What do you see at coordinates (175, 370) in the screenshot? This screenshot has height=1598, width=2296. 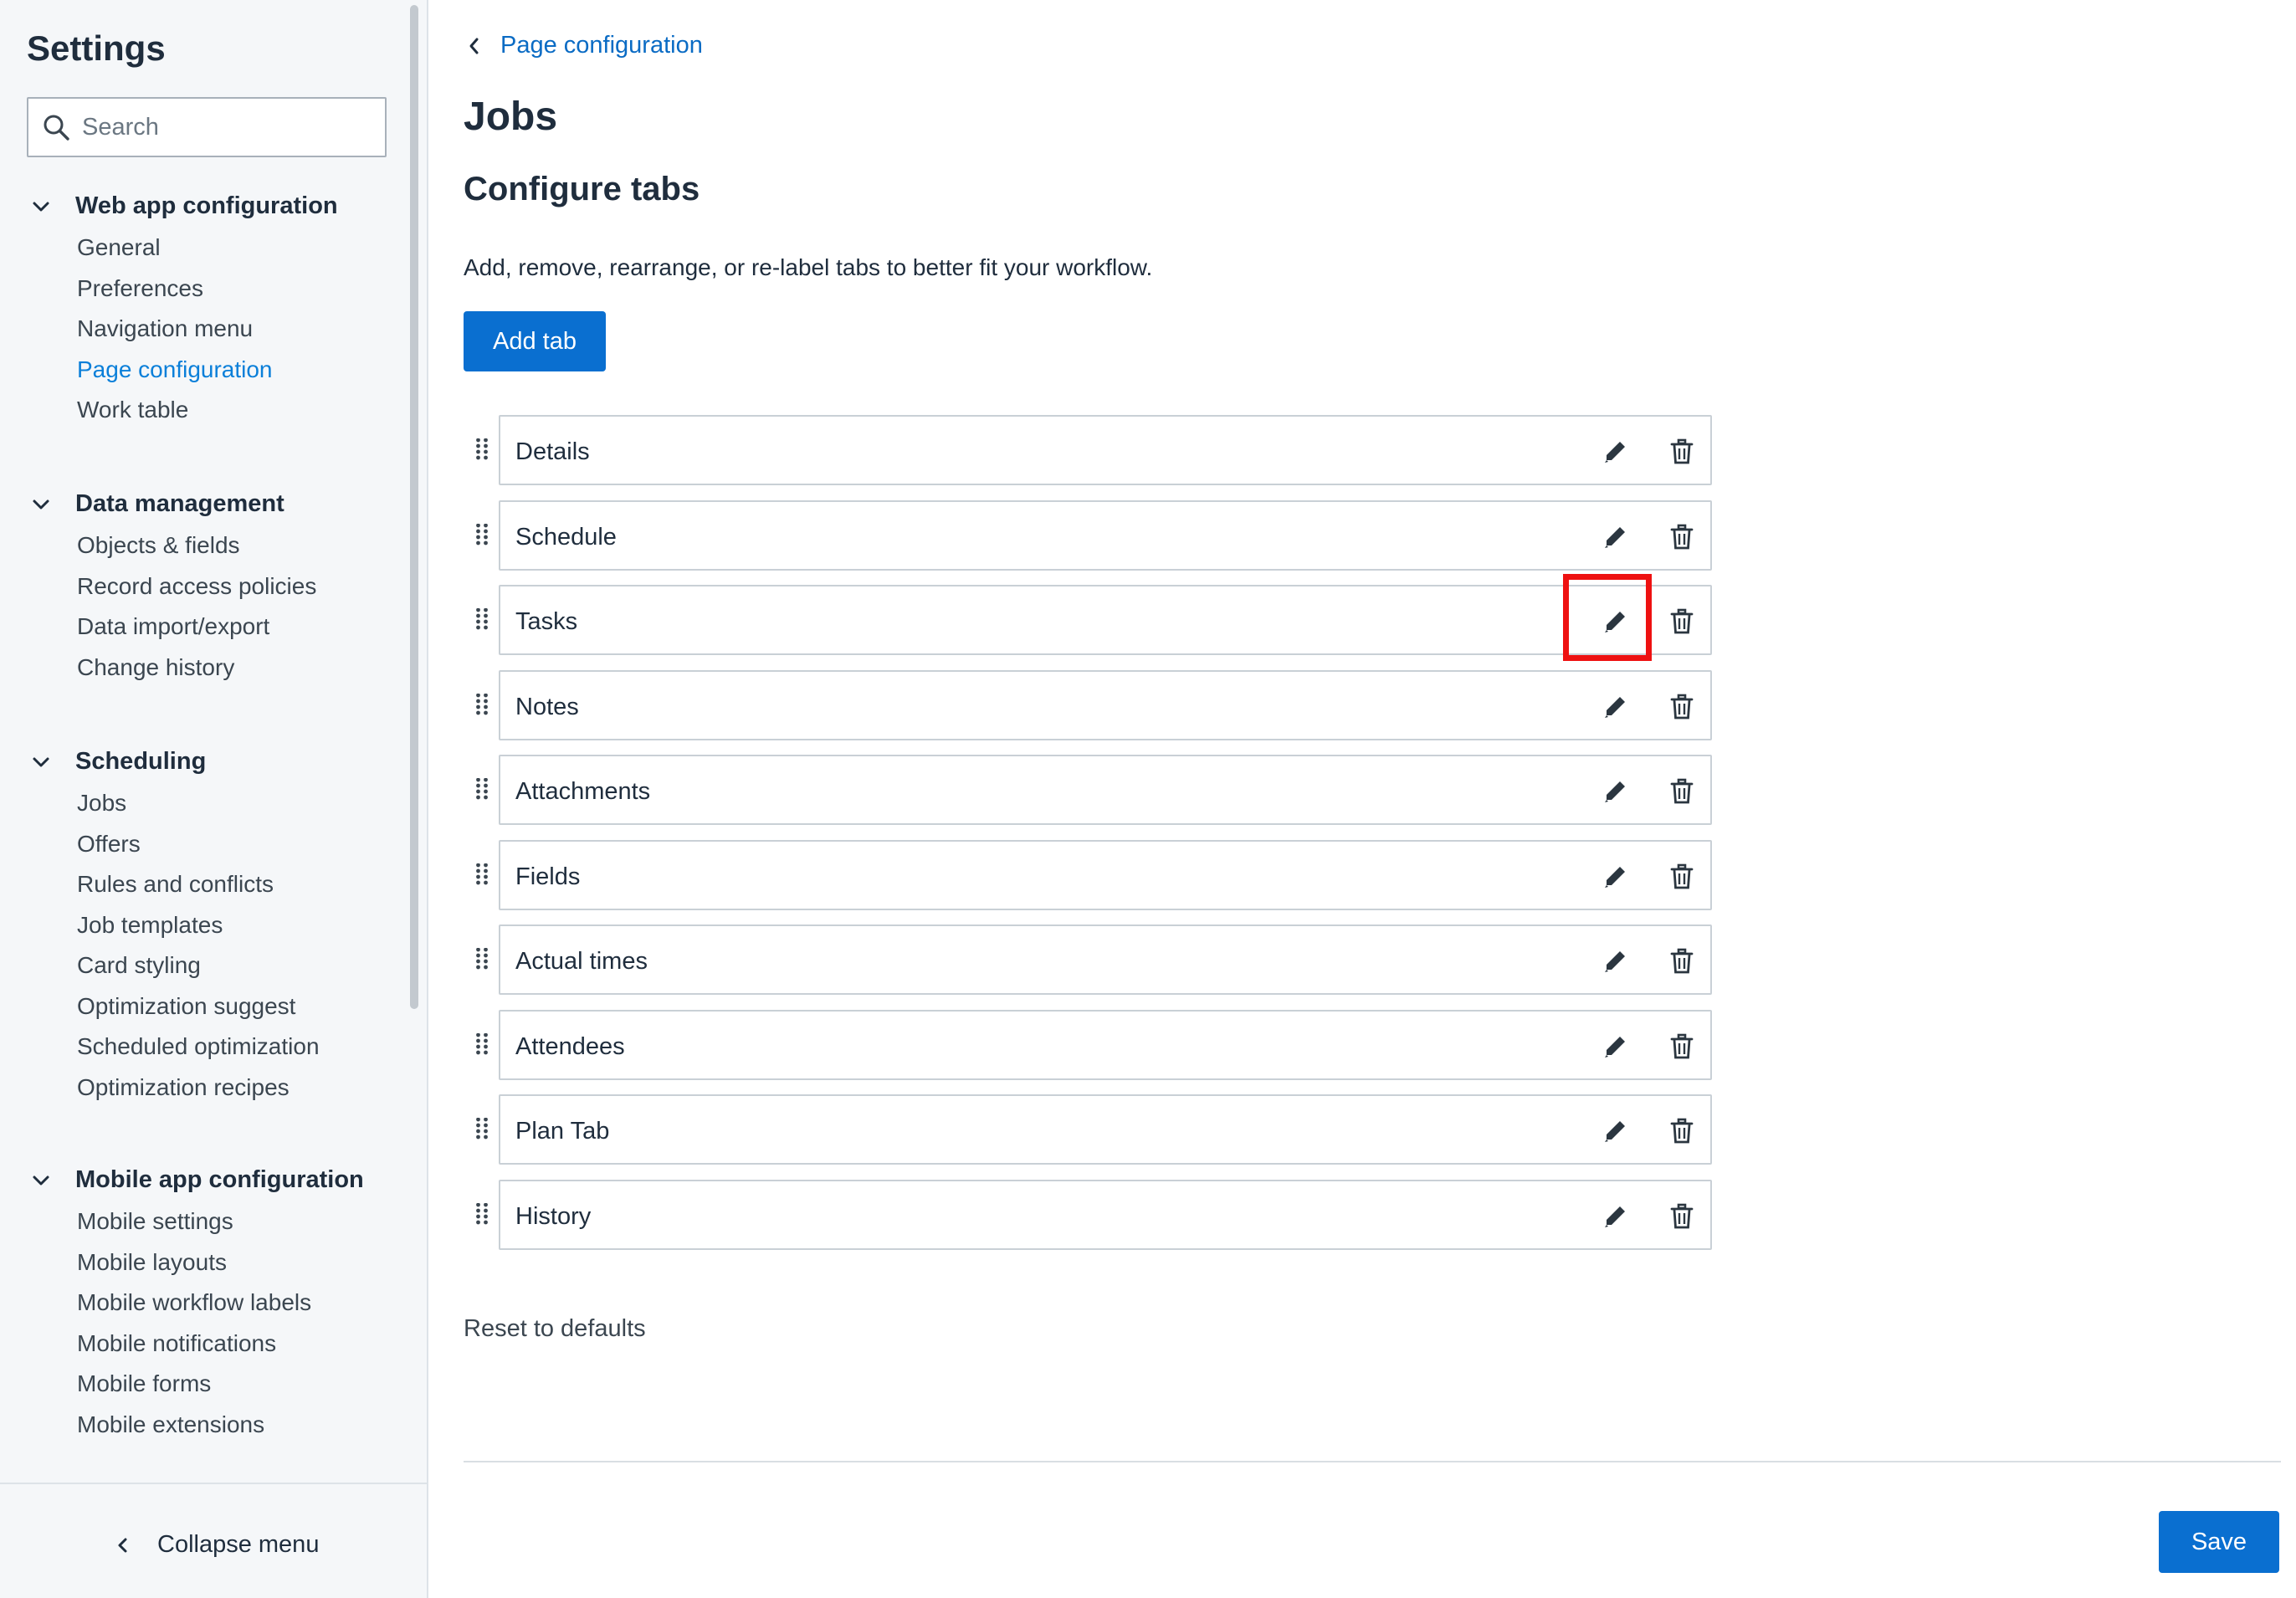 I see `sidebar-item: Page configuration` at bounding box center [175, 370].